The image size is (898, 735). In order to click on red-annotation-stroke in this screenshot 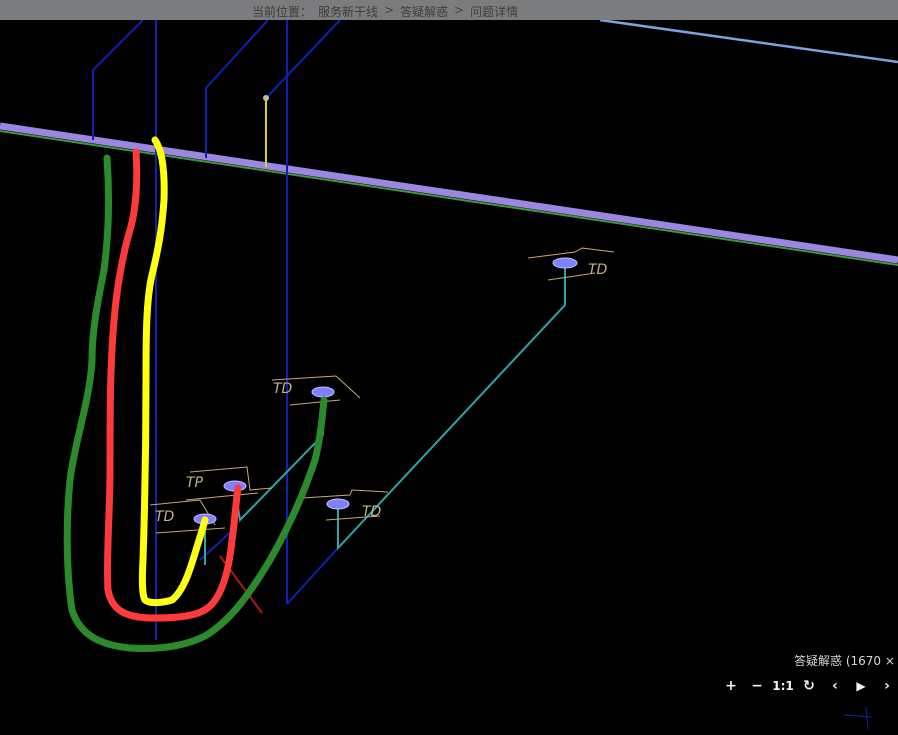, I will do `click(172, 385)`.